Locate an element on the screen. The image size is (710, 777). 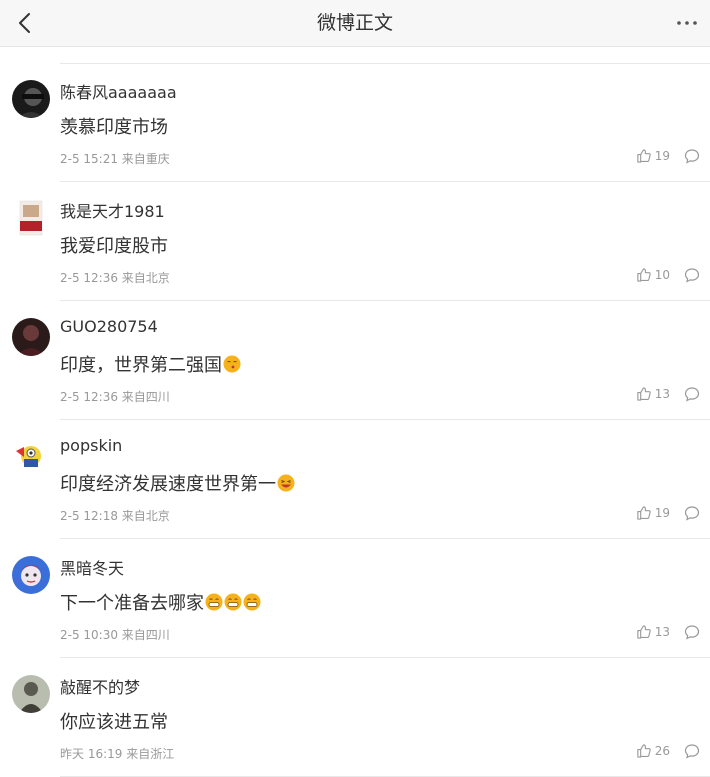
comment-text: 你应该进五常 is located at coordinates (114, 722).